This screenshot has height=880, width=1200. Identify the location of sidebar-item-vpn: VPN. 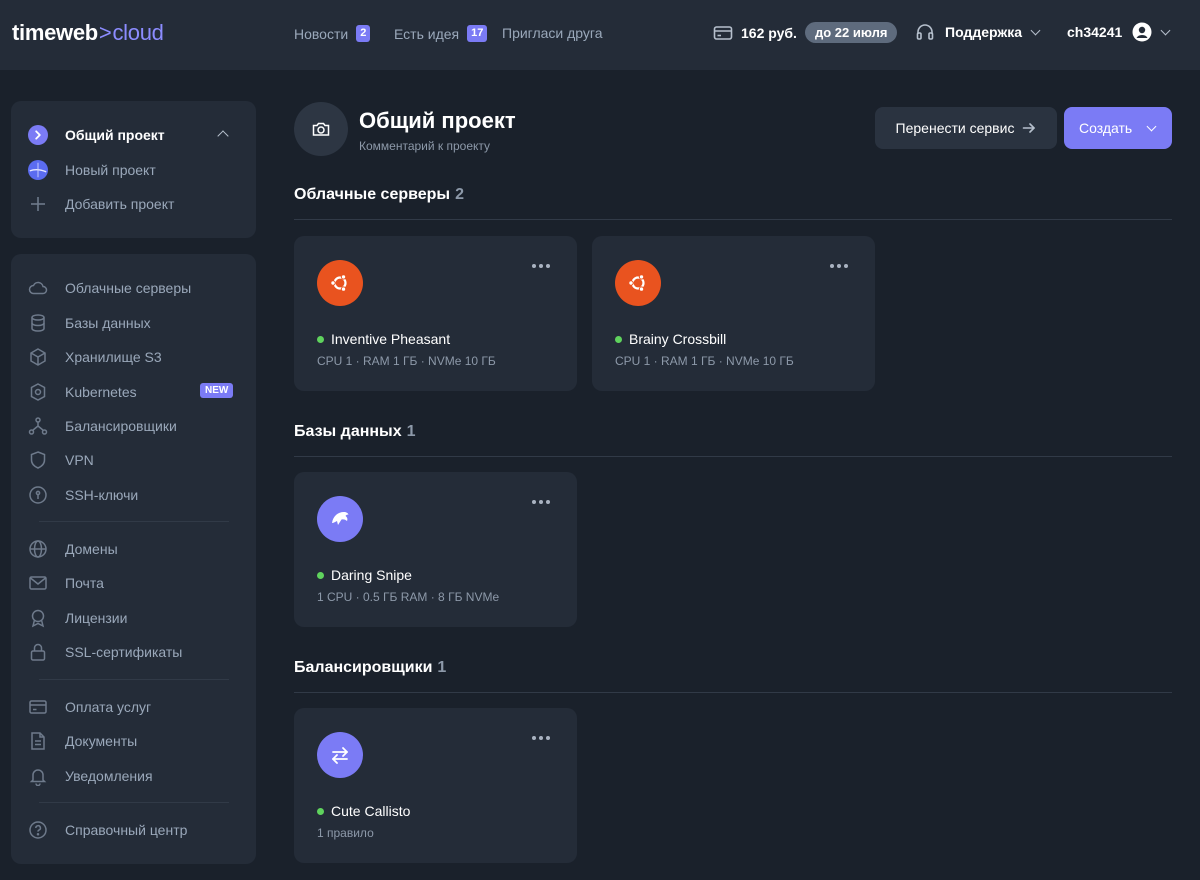
(60, 460).